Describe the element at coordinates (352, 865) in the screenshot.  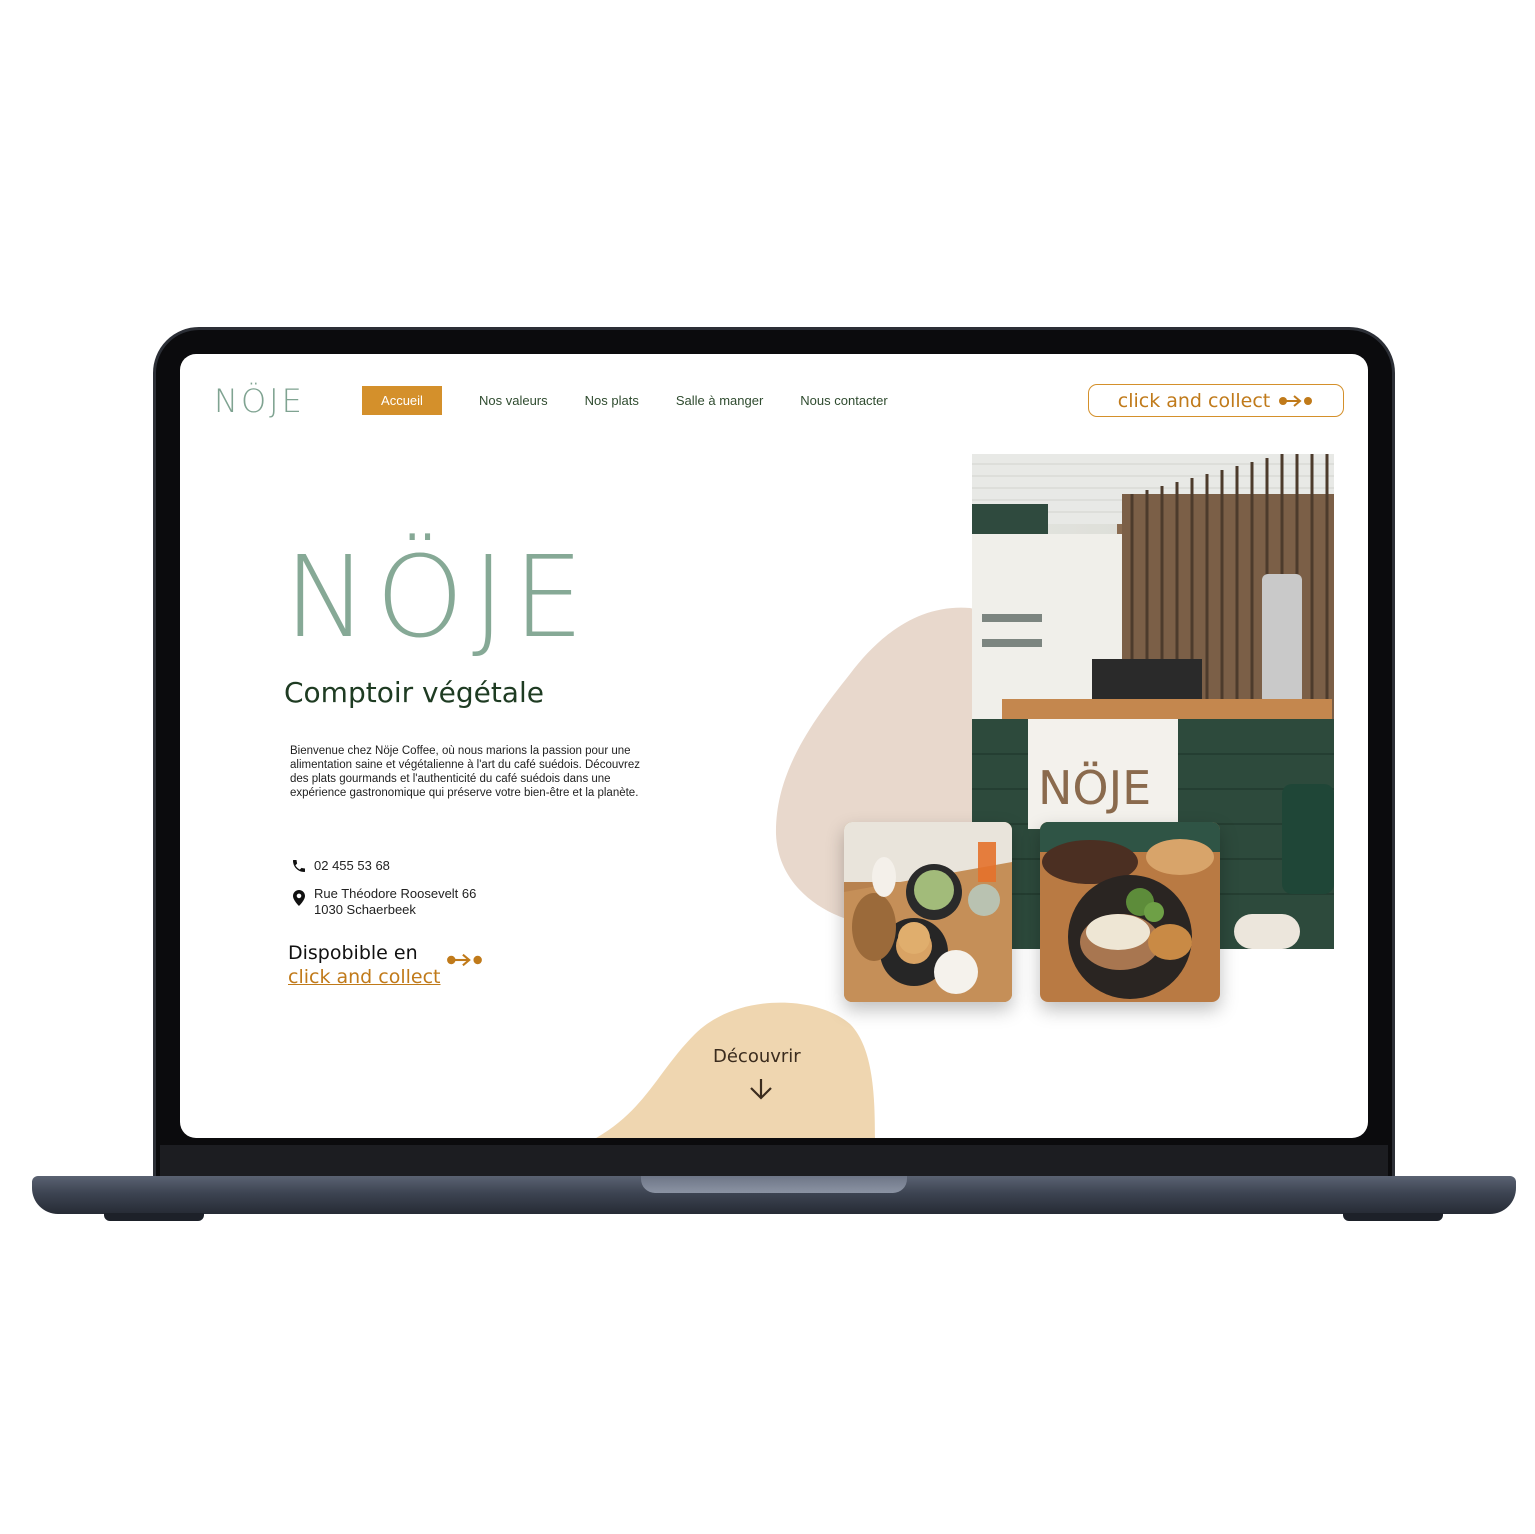
I see `phone-number: 02 455 53 68` at that location.